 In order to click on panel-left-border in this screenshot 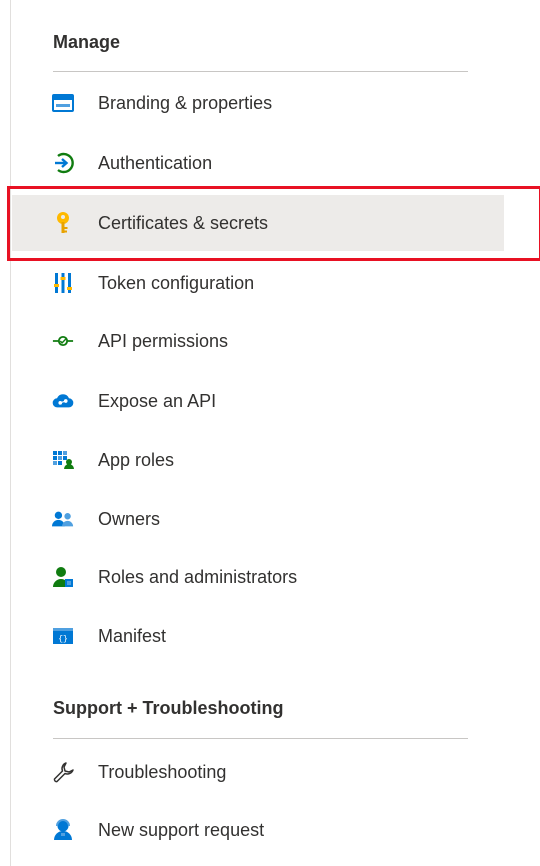, I will do `click(10, 433)`.